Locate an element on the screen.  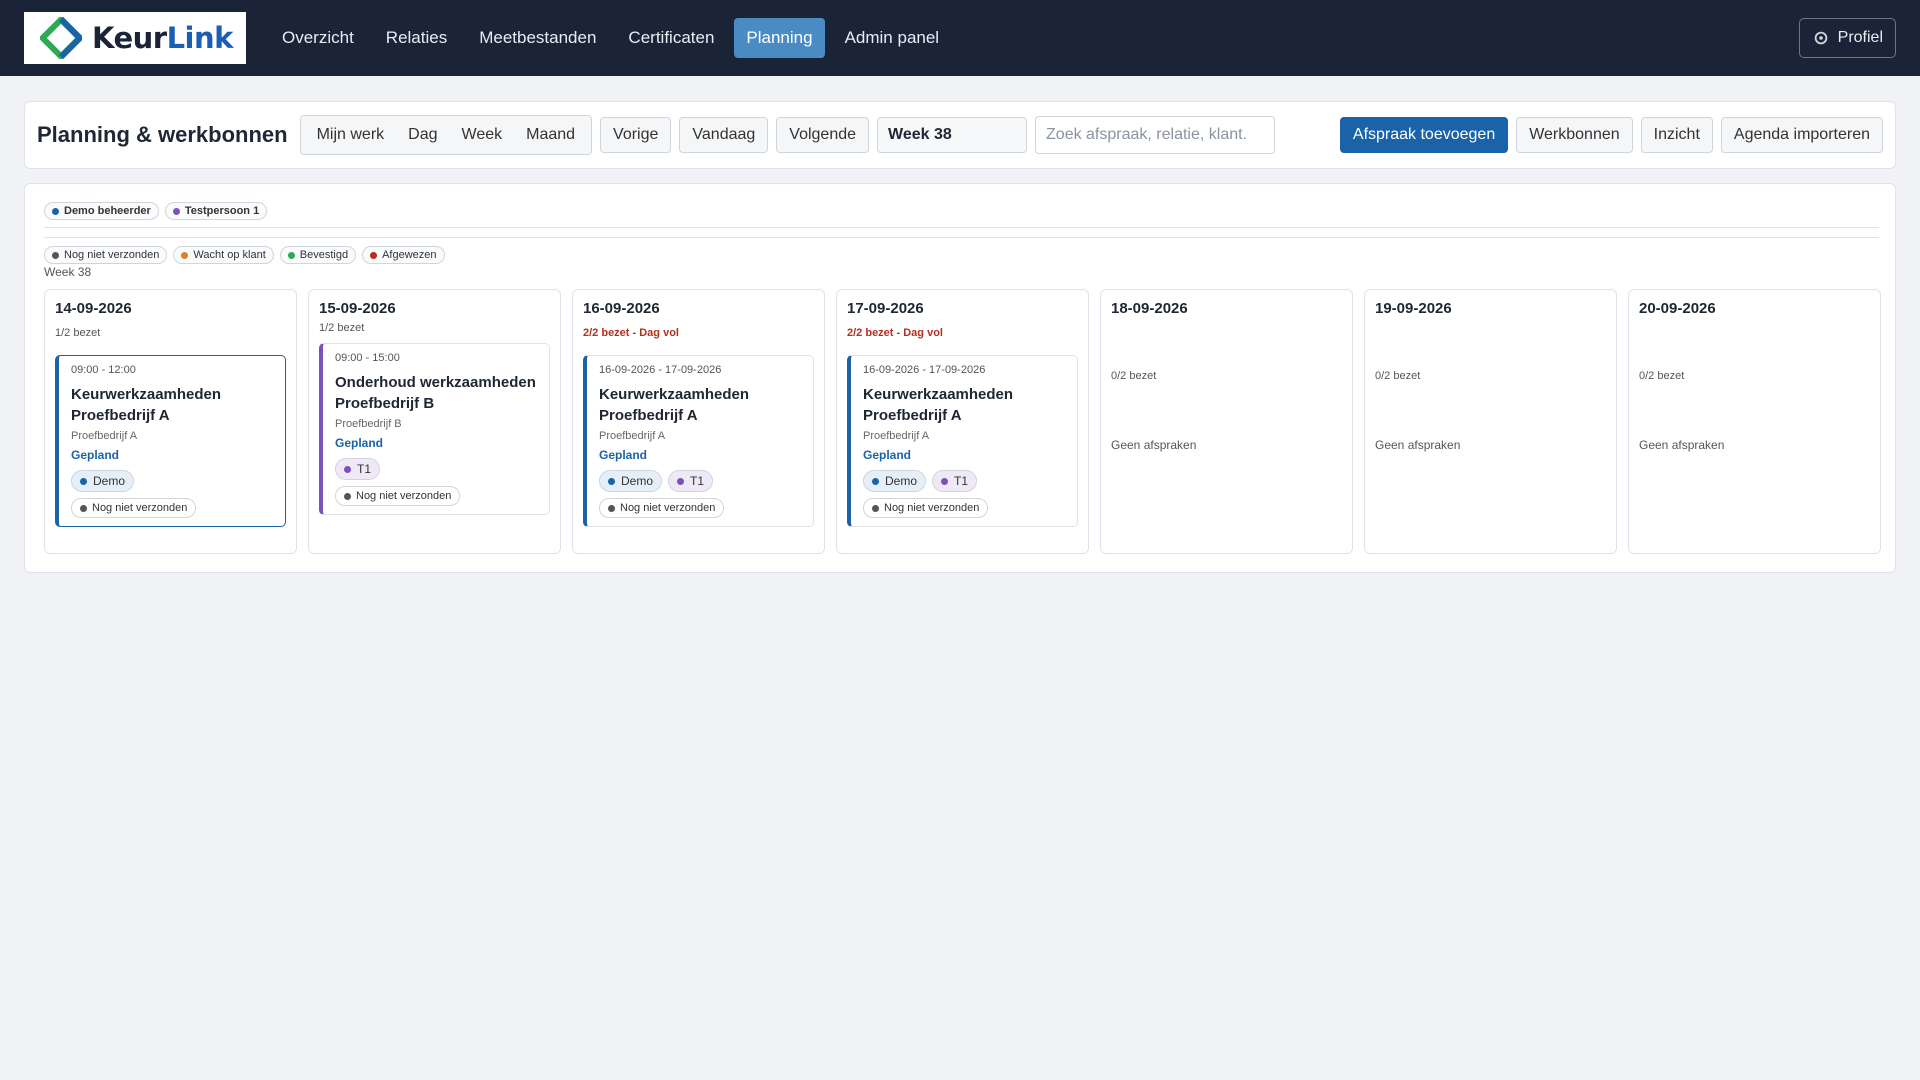
person-chip: Demo beheerder is located at coordinates (101, 211).